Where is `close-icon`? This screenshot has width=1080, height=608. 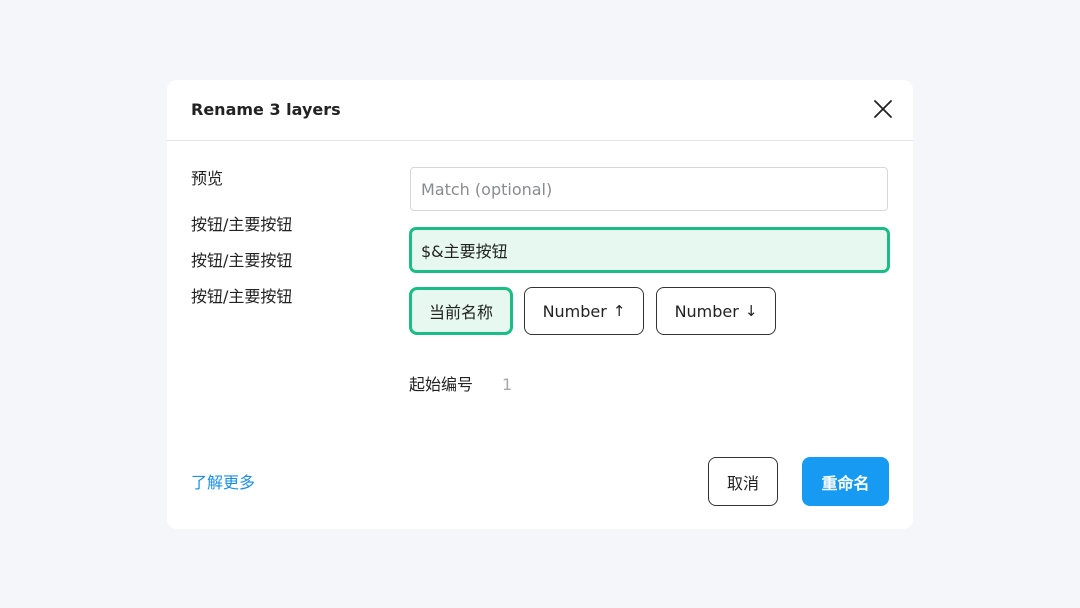 close-icon is located at coordinates (883, 109).